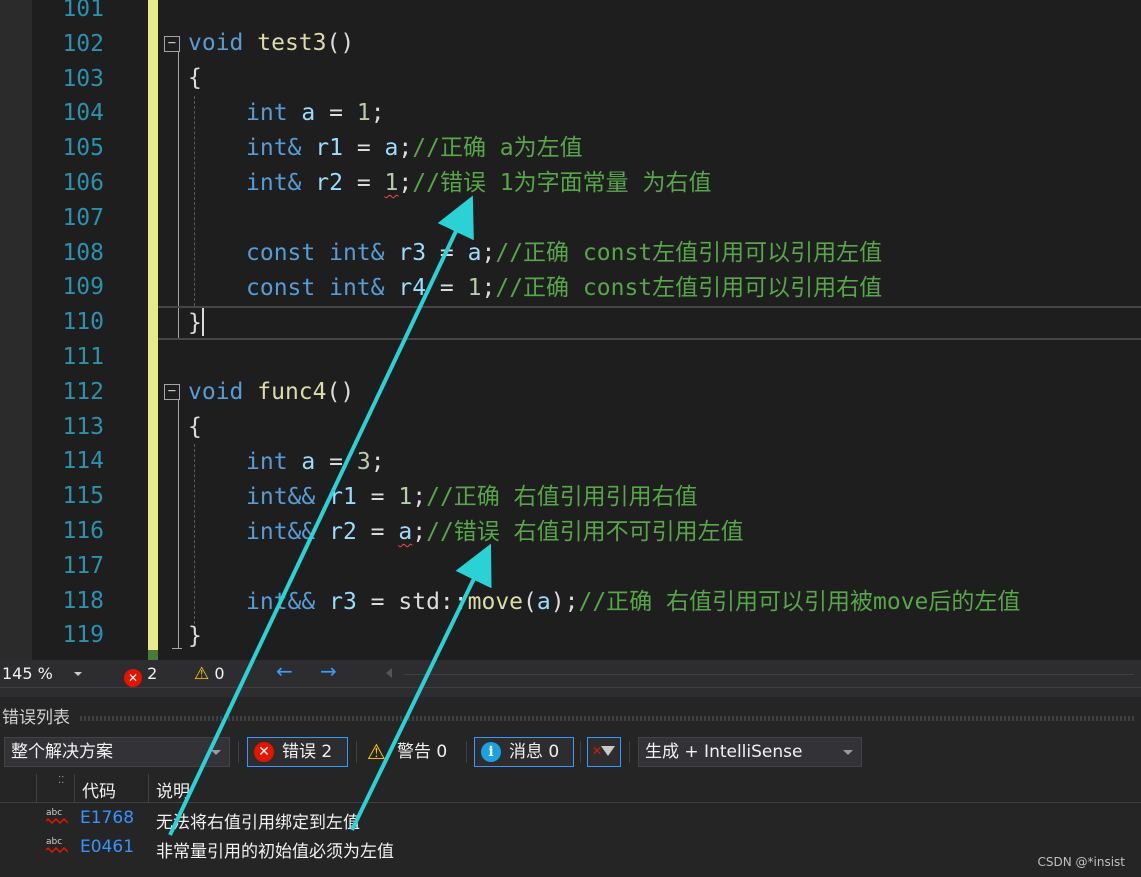 The image size is (1141, 877). I want to click on table-row: abc E0461 非常量引用的初始值必须为左值, so click(570, 848).